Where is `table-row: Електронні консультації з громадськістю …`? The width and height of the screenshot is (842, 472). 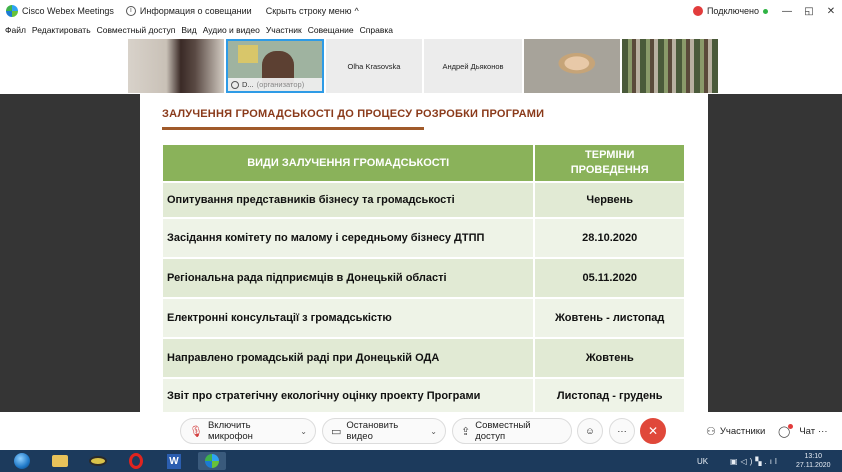 table-row: Електронні консультації з громадськістю … is located at coordinates (423, 318).